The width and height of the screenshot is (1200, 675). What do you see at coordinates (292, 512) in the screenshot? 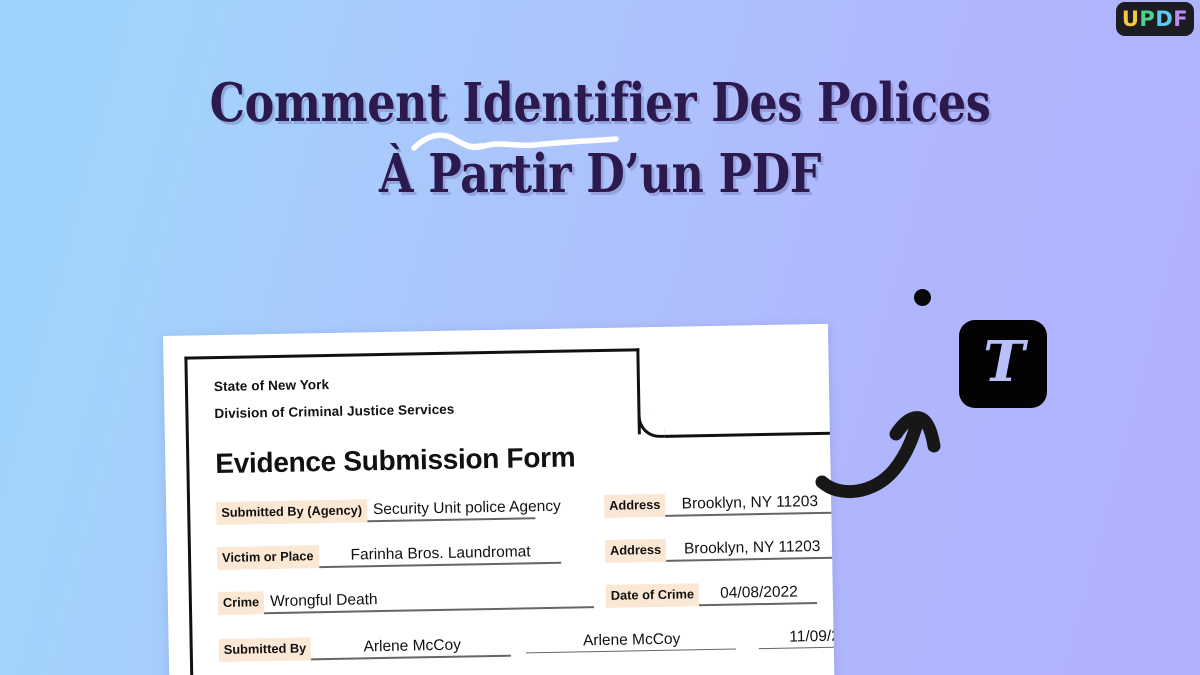
I see `field-label: Submitted By (Agency)` at bounding box center [292, 512].